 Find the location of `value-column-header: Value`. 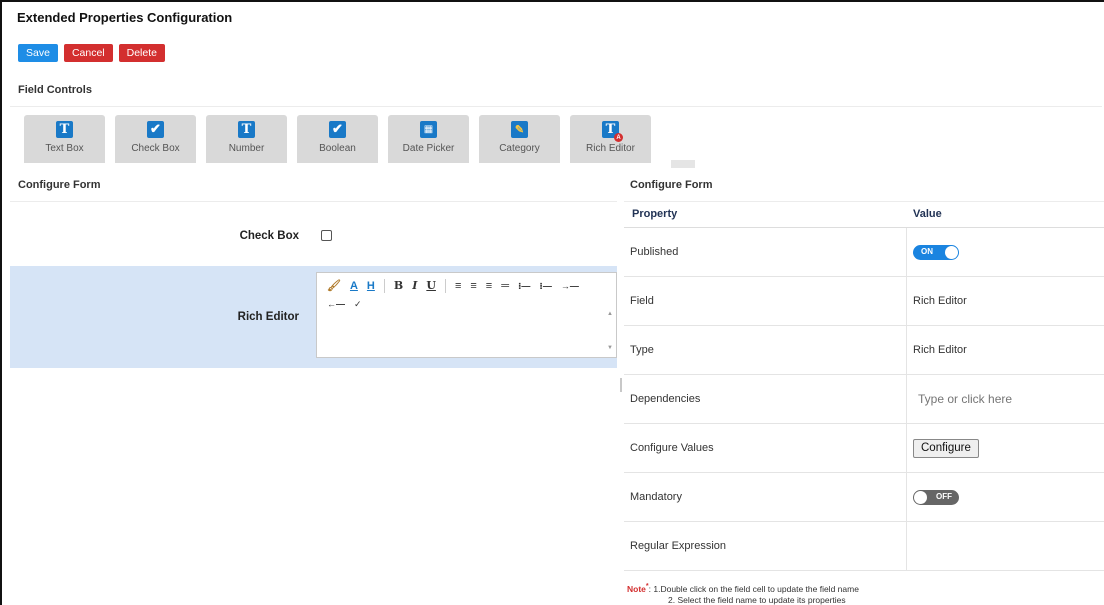

value-column-header: Value is located at coordinates (927, 214).